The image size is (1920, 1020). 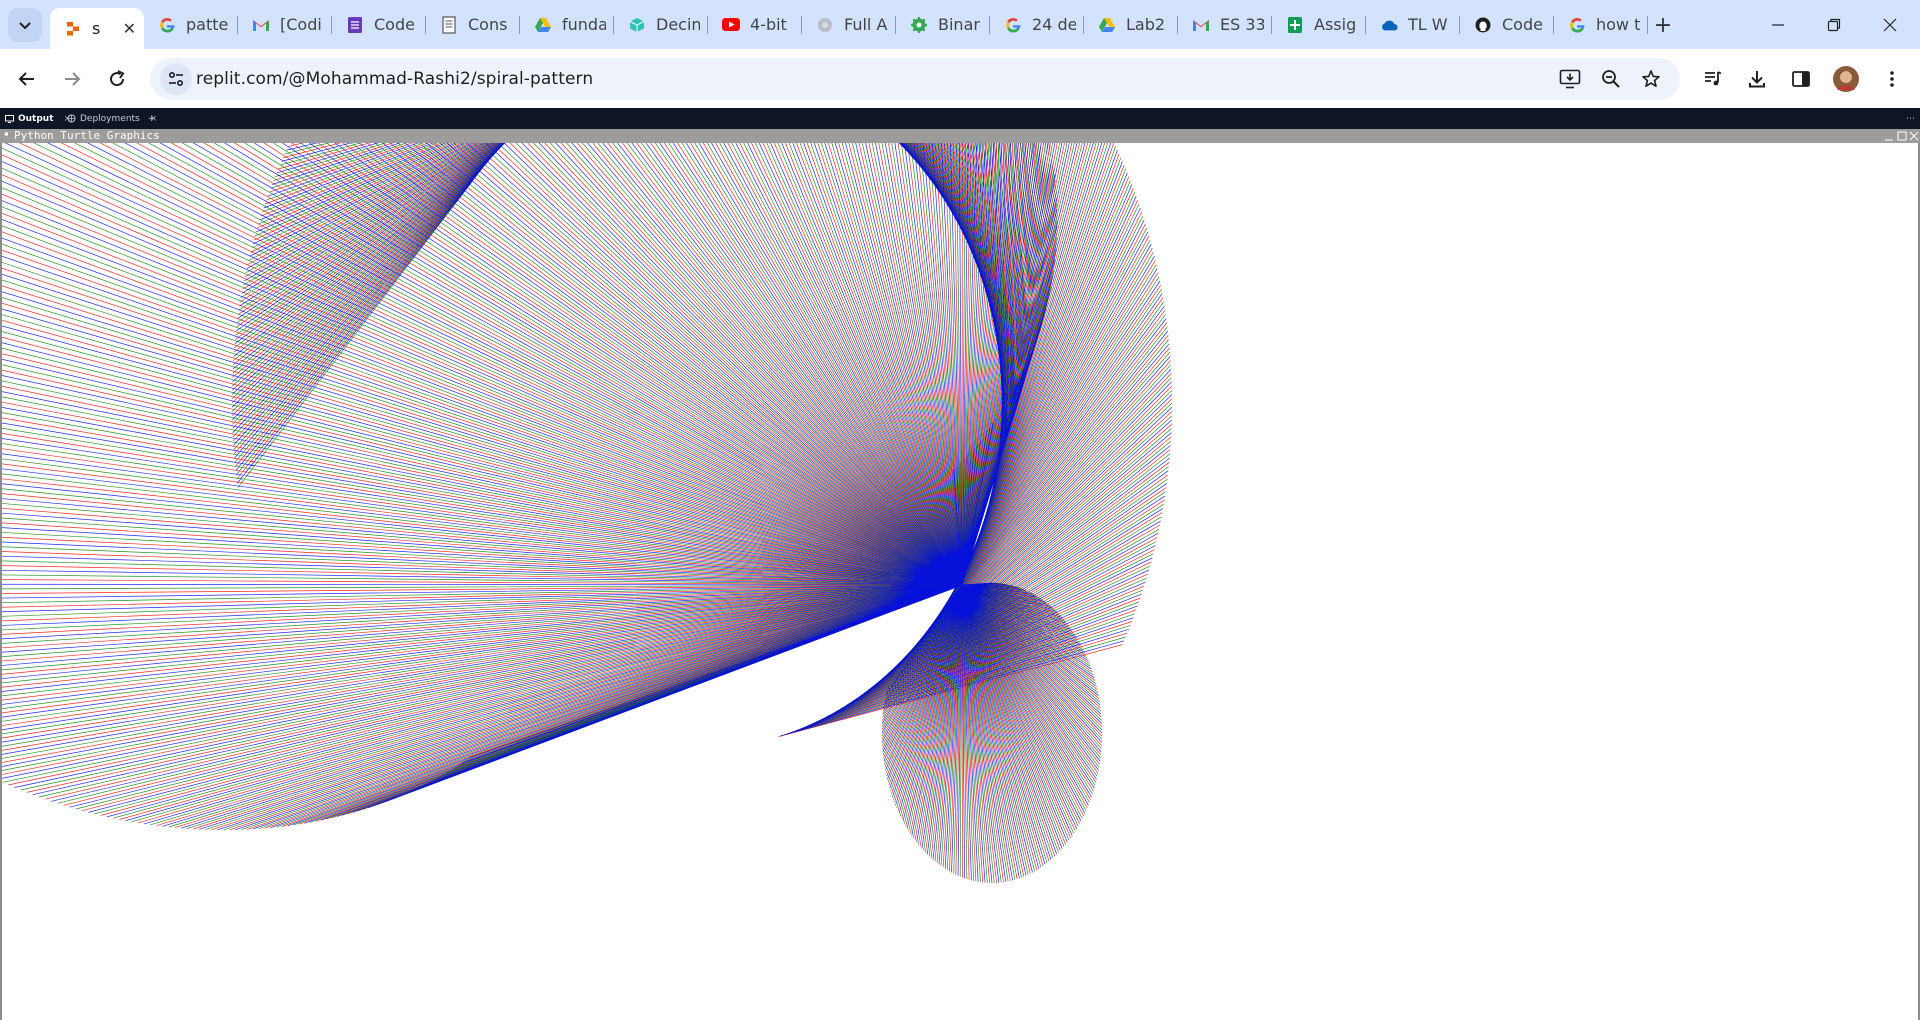 I want to click on tab-title: funda, so click(x=584, y=24).